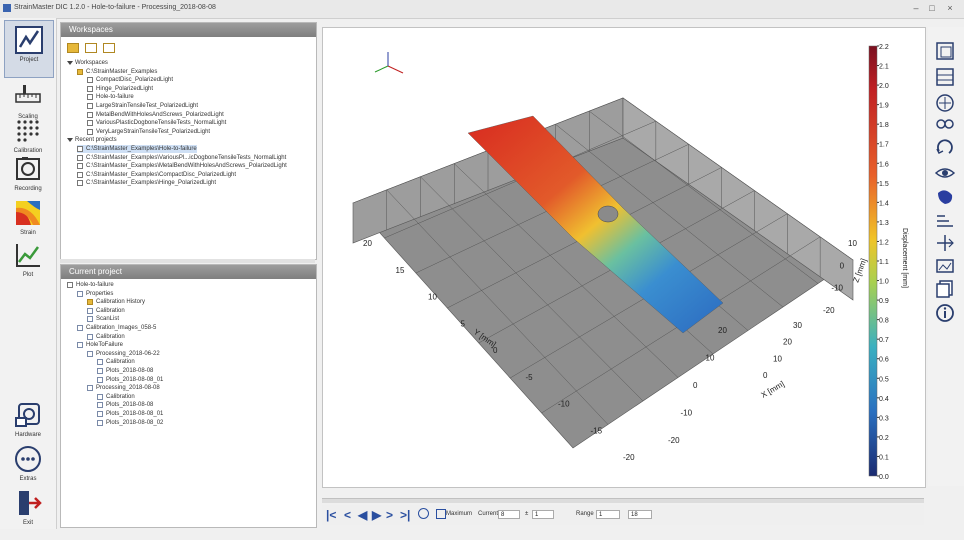  Describe the element at coordinates (28, 512) in the screenshot. I see `nav-exit: Exit` at that location.